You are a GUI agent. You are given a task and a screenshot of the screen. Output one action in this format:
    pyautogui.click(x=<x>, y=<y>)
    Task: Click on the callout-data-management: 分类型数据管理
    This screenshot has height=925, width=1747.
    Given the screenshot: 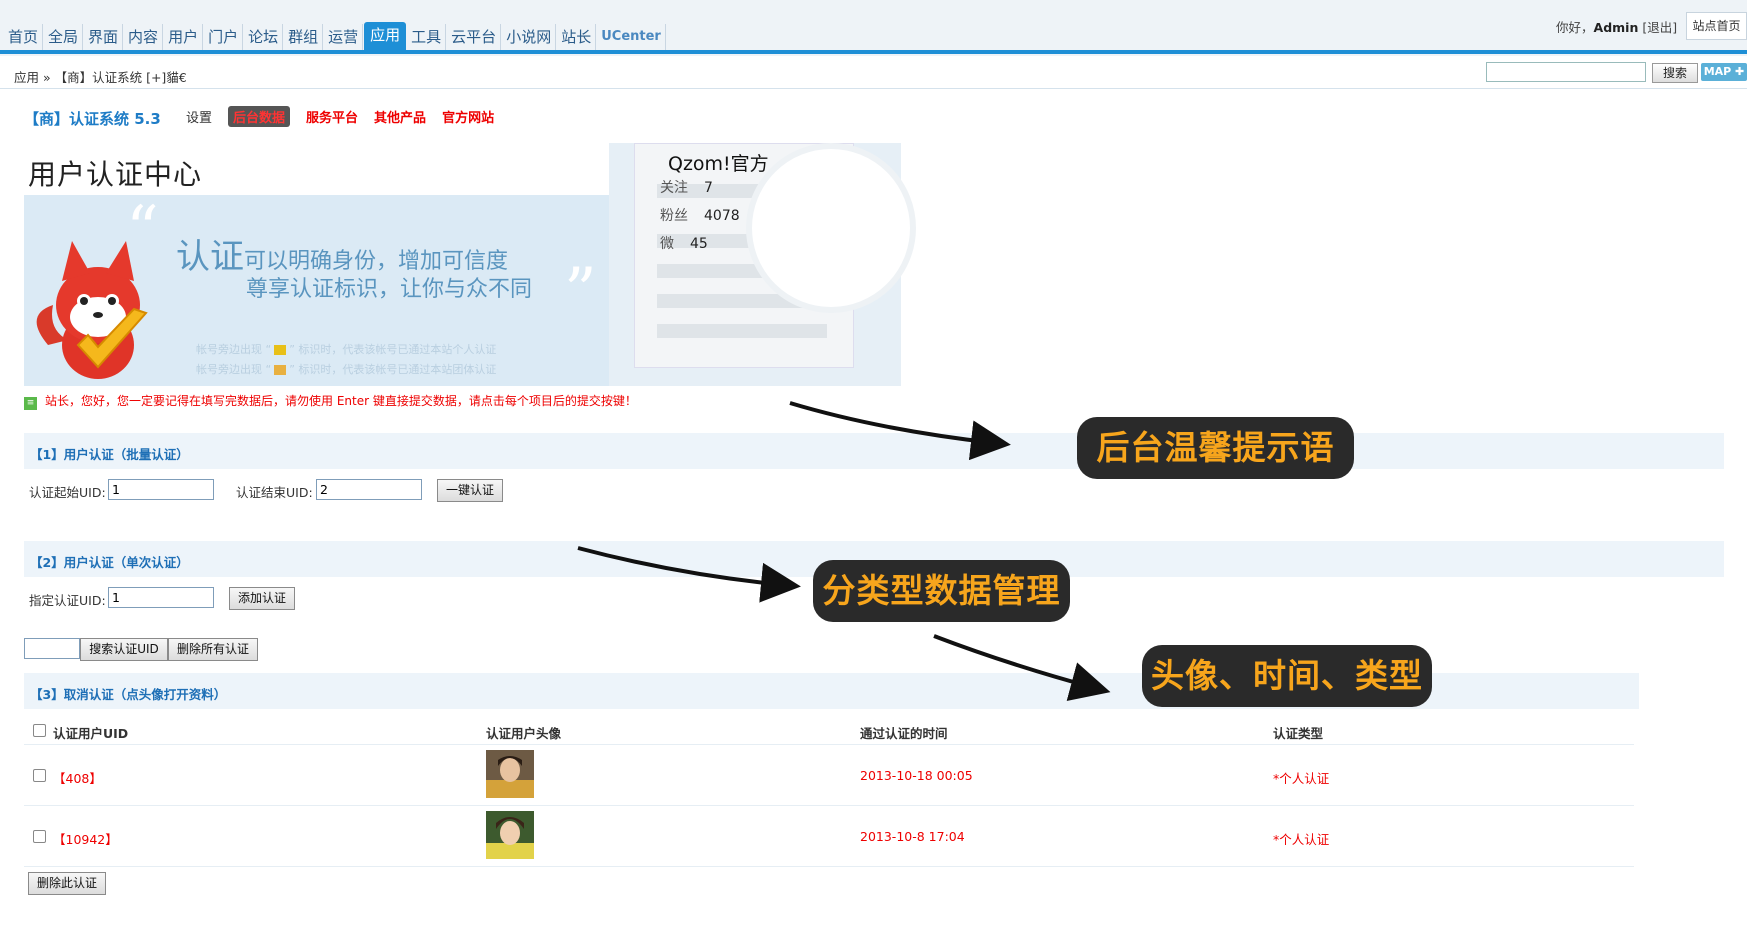 What is the action you would take?
    pyautogui.click(x=941, y=591)
    